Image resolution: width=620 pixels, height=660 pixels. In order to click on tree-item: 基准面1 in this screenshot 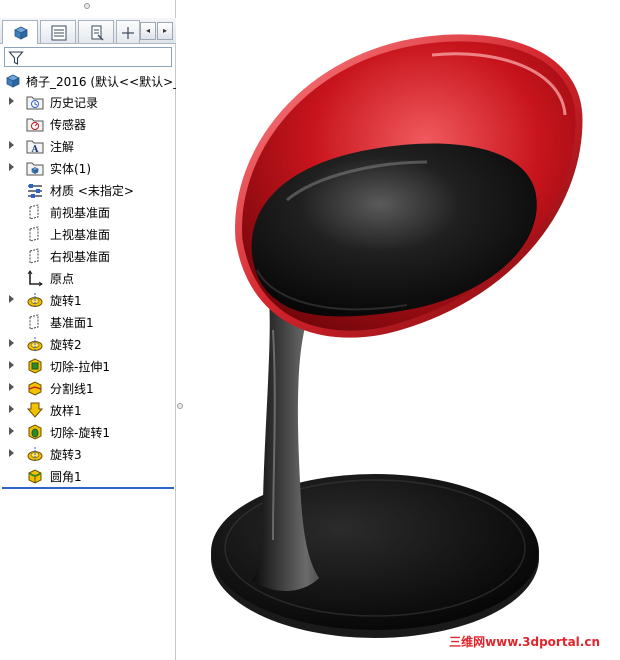, I will do `click(88, 322)`.